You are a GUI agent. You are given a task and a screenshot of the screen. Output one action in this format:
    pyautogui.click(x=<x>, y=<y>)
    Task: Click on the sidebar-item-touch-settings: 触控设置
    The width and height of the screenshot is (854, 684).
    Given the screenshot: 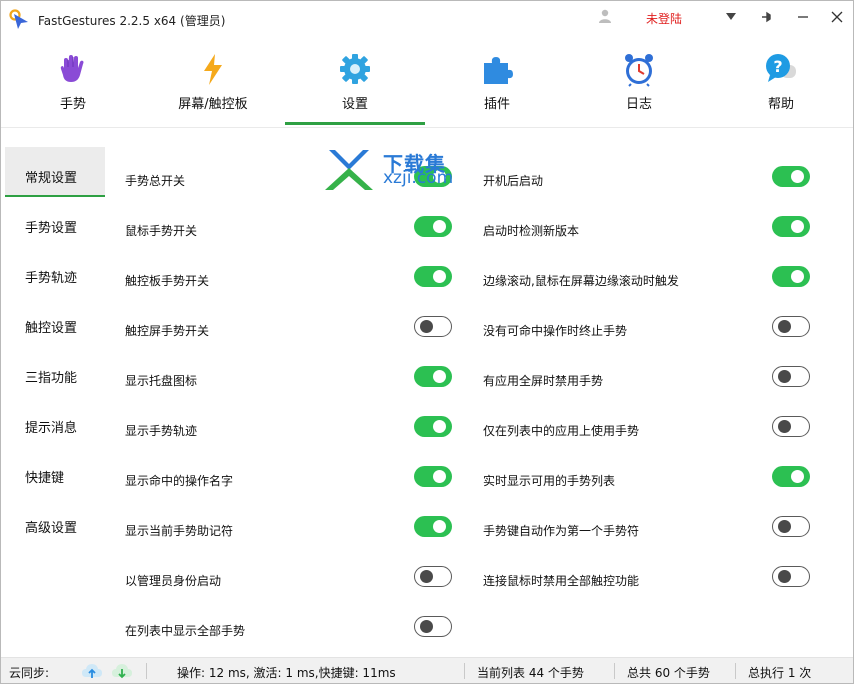 What is the action you would take?
    pyautogui.click(x=55, y=322)
    